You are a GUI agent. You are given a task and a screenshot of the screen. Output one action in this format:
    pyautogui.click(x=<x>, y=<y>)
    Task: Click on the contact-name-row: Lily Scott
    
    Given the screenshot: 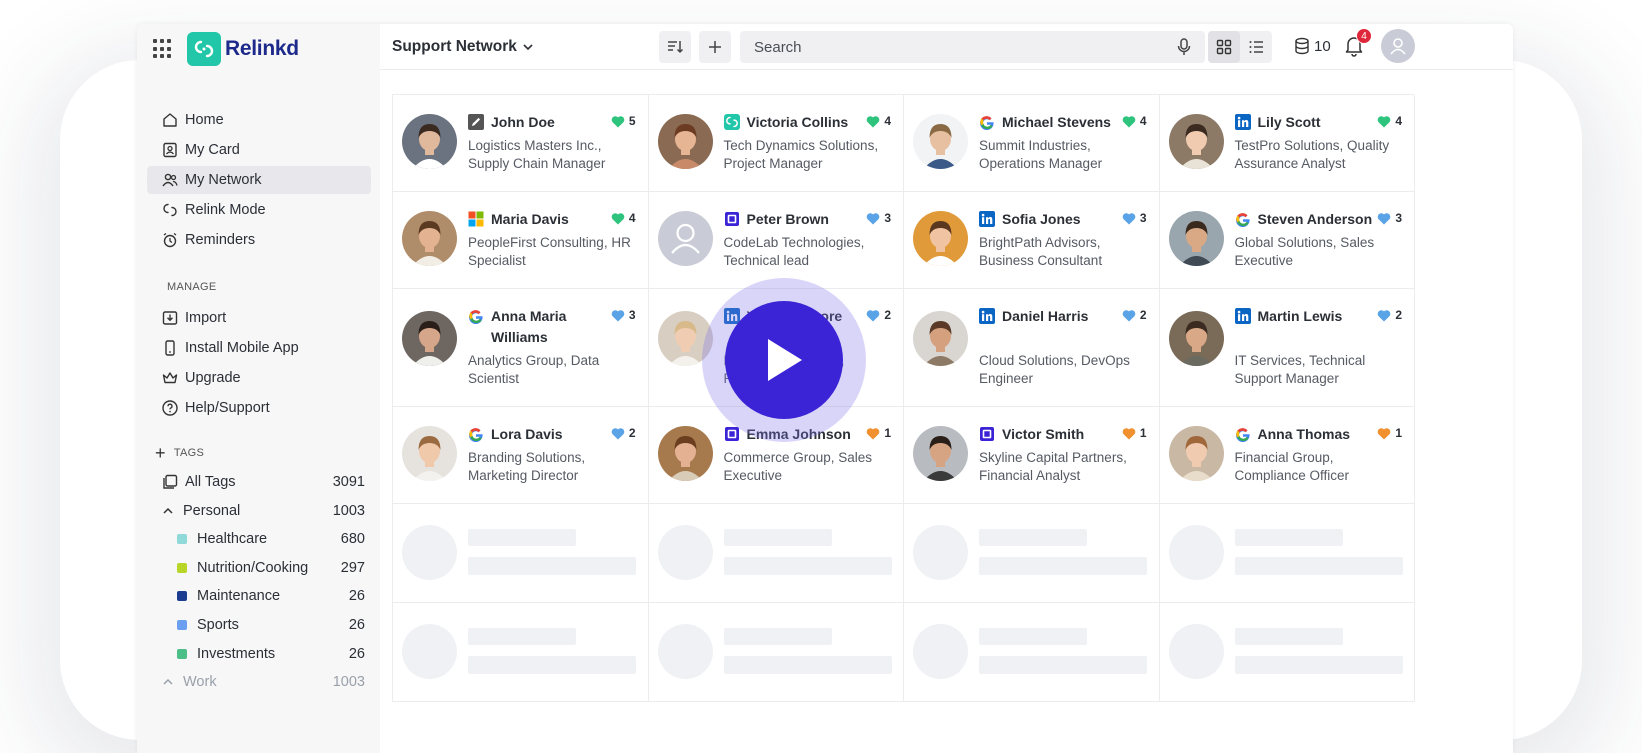 What is the action you would take?
    pyautogui.click(x=1304, y=122)
    